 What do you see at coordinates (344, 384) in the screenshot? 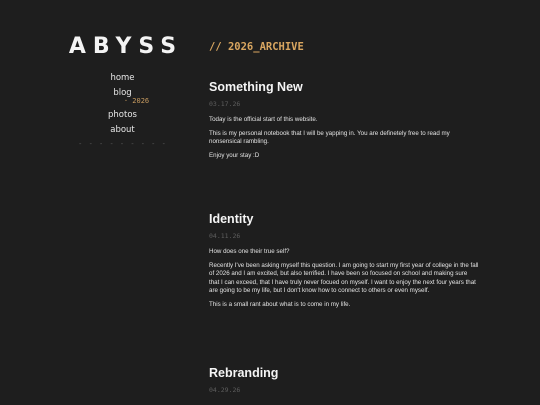
I see `blog-post: Rebranding 04.29.26` at bounding box center [344, 384].